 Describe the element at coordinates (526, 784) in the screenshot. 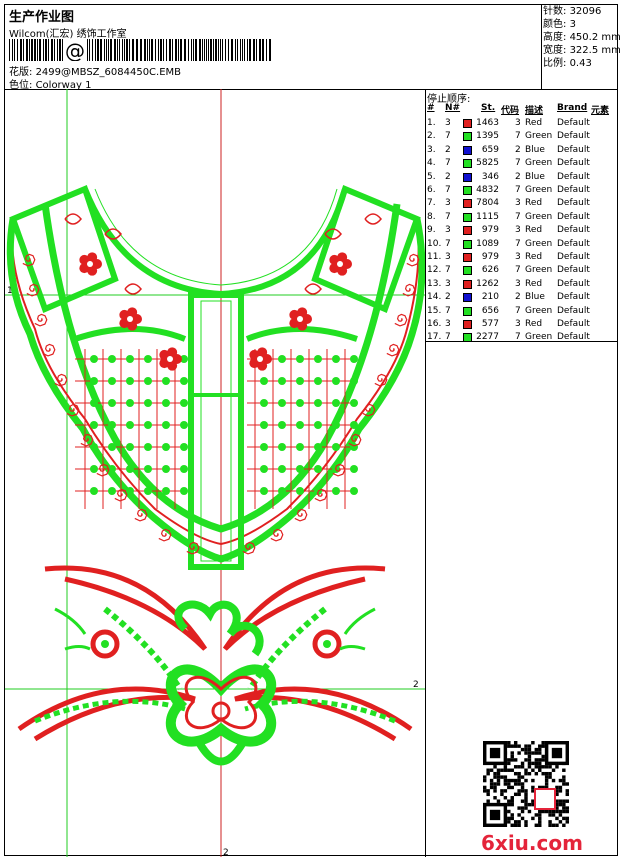

I see `qr-code` at that location.